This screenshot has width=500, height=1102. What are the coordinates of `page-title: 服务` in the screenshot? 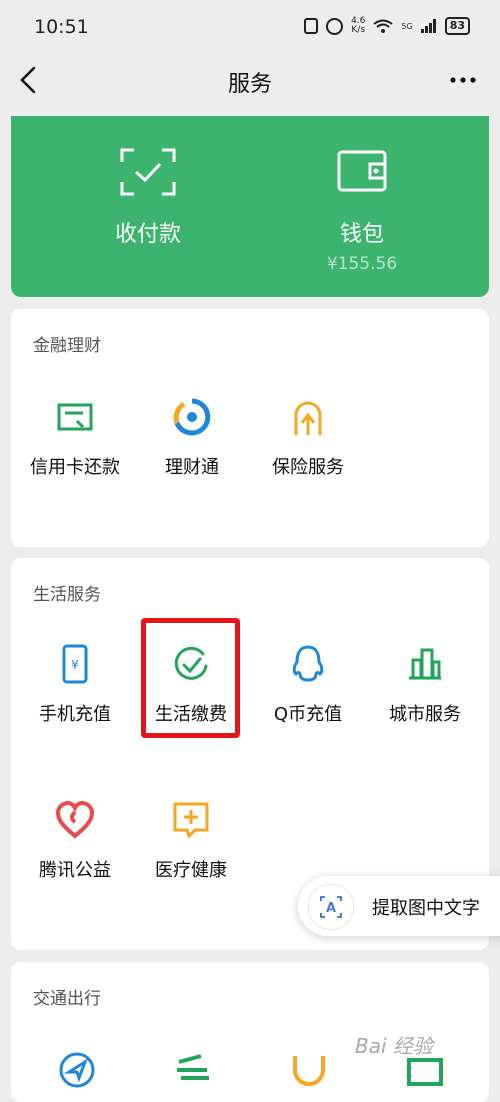 It's located at (249, 84).